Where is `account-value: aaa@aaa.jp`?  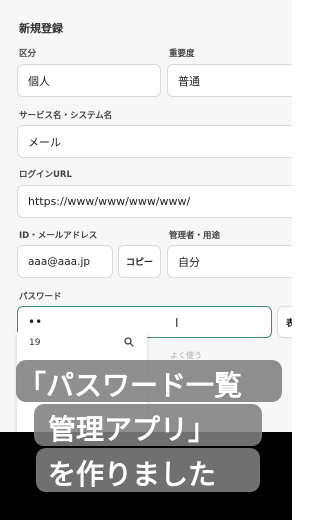
account-value: aaa@aaa.jp is located at coordinates (59, 261).